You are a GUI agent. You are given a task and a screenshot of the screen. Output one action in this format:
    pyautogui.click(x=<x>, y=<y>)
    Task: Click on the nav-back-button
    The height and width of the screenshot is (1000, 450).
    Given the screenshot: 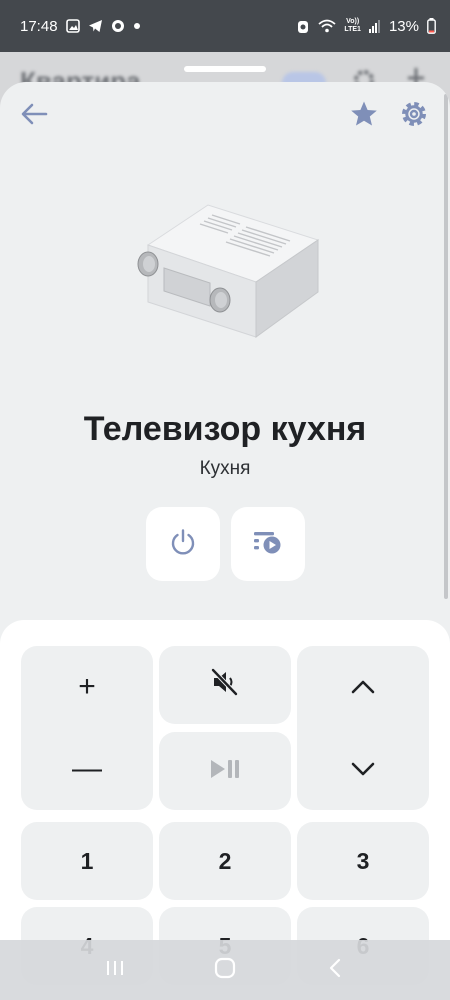 What is the action you would take?
    pyautogui.click(x=335, y=970)
    